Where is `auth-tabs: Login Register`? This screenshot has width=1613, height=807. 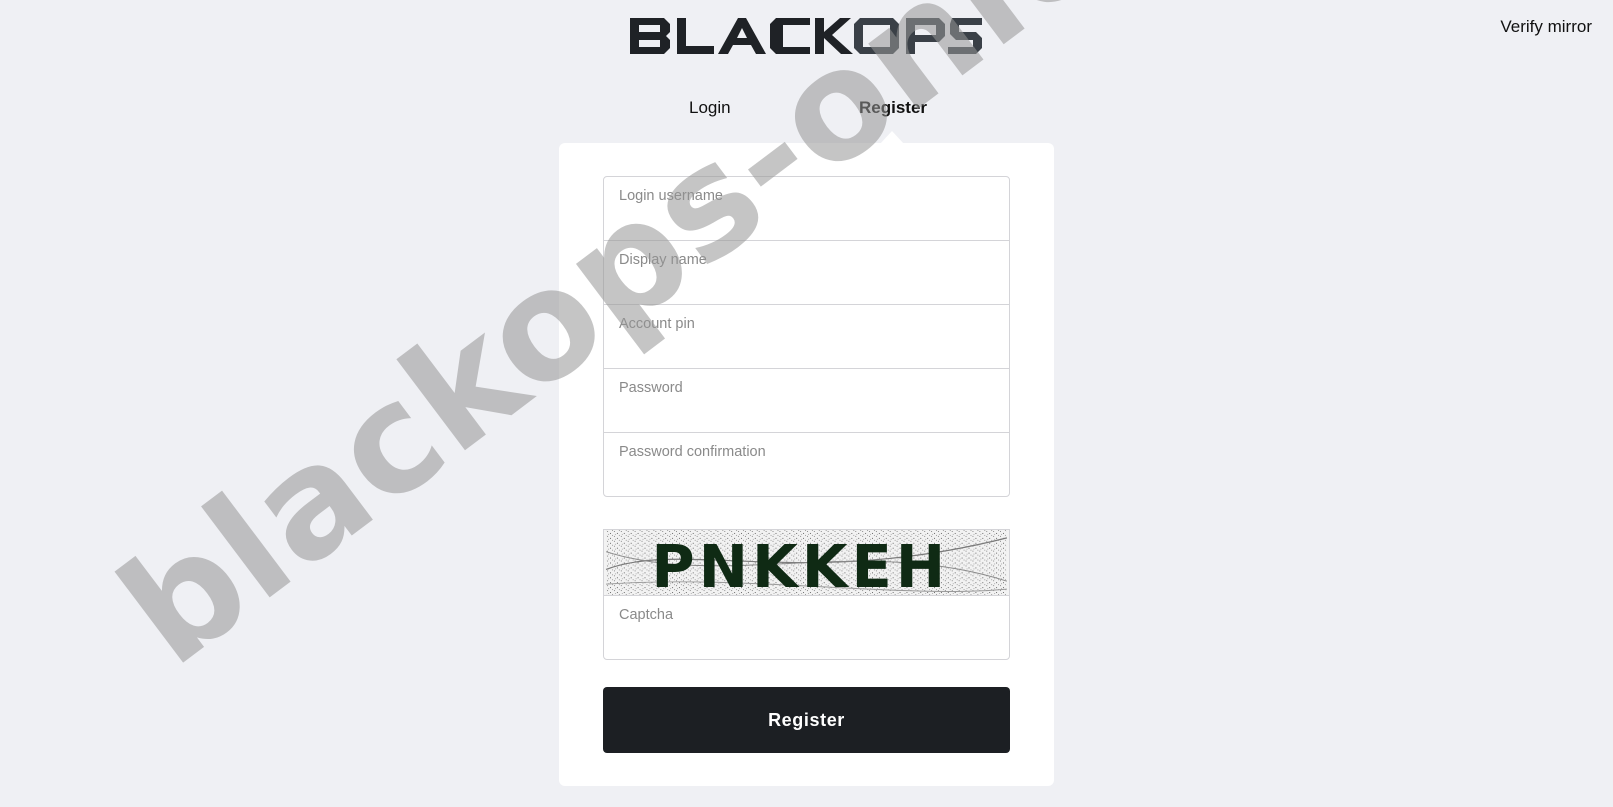
auth-tabs: Login Register is located at coordinates (806, 110).